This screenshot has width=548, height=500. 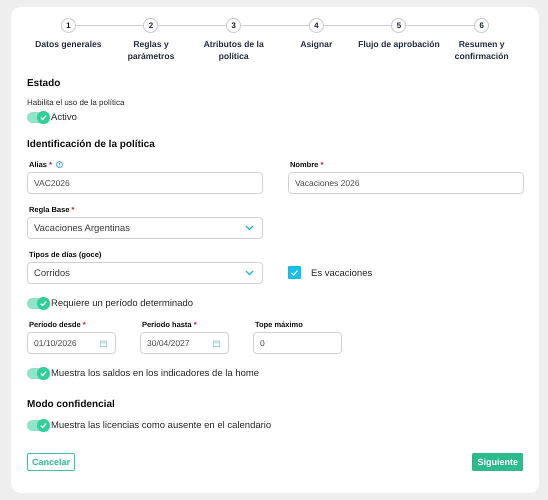 What do you see at coordinates (234, 25) in the screenshot?
I see `step-number: 3` at bounding box center [234, 25].